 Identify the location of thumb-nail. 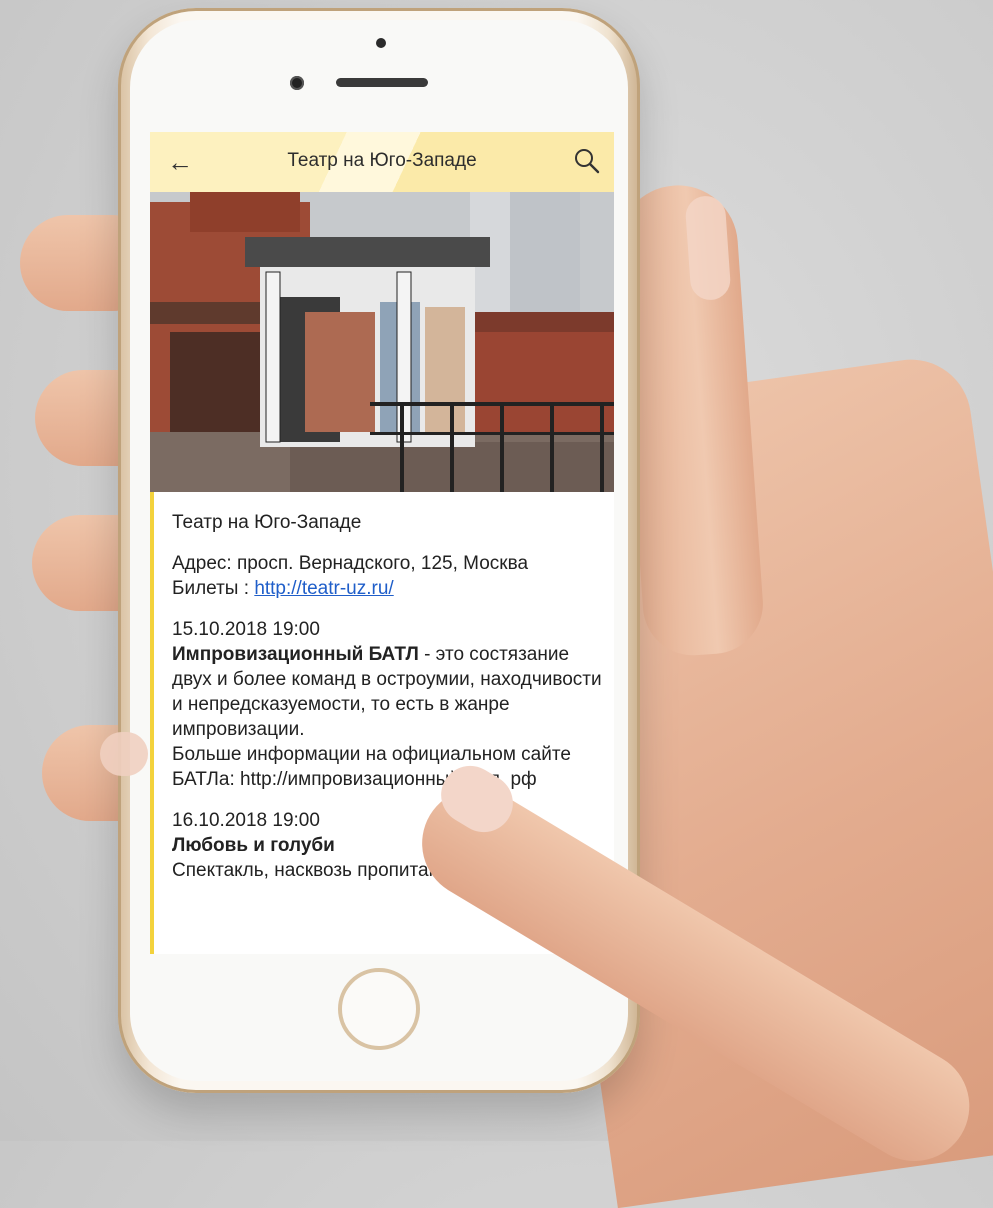
(708, 248).